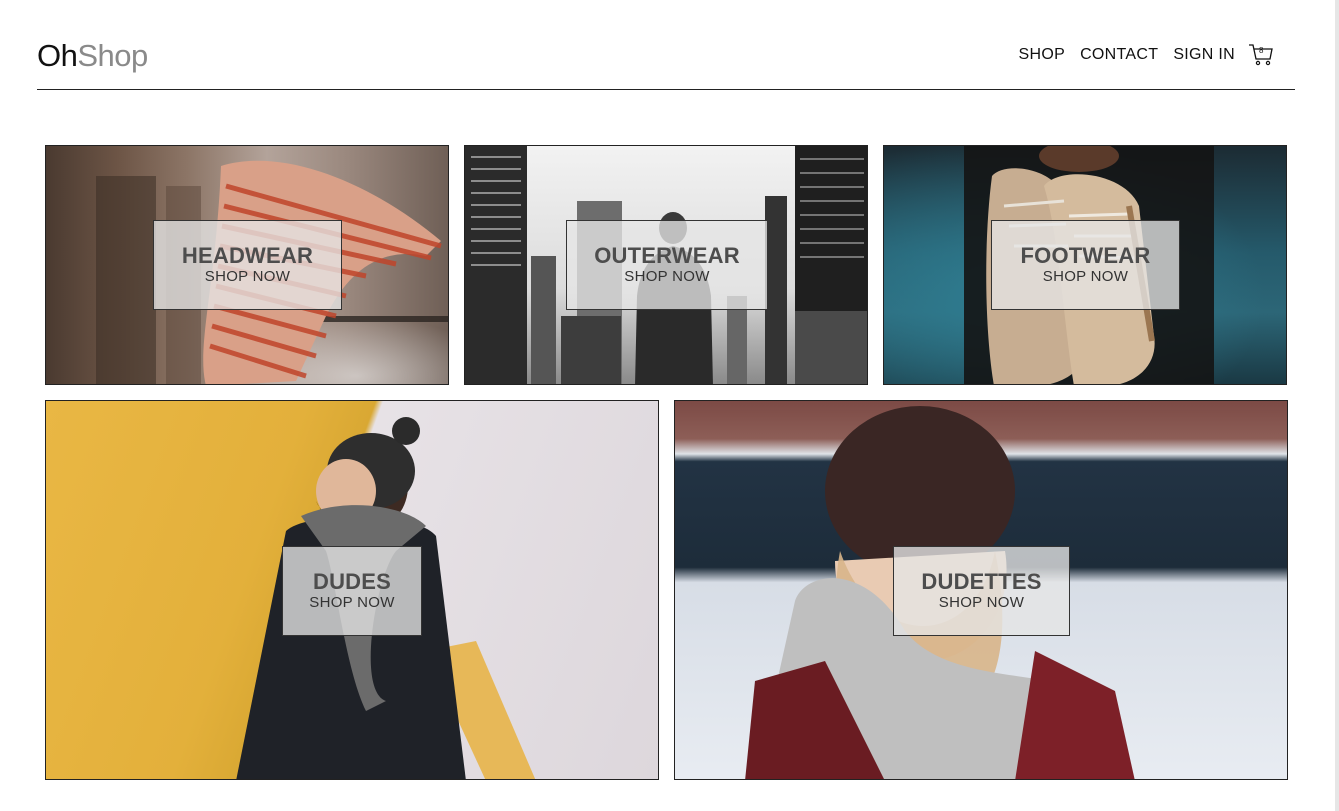 This screenshot has height=811, width=1339. Describe the element at coordinates (112, 55) in the screenshot. I see `logo-shop: Shop` at that location.